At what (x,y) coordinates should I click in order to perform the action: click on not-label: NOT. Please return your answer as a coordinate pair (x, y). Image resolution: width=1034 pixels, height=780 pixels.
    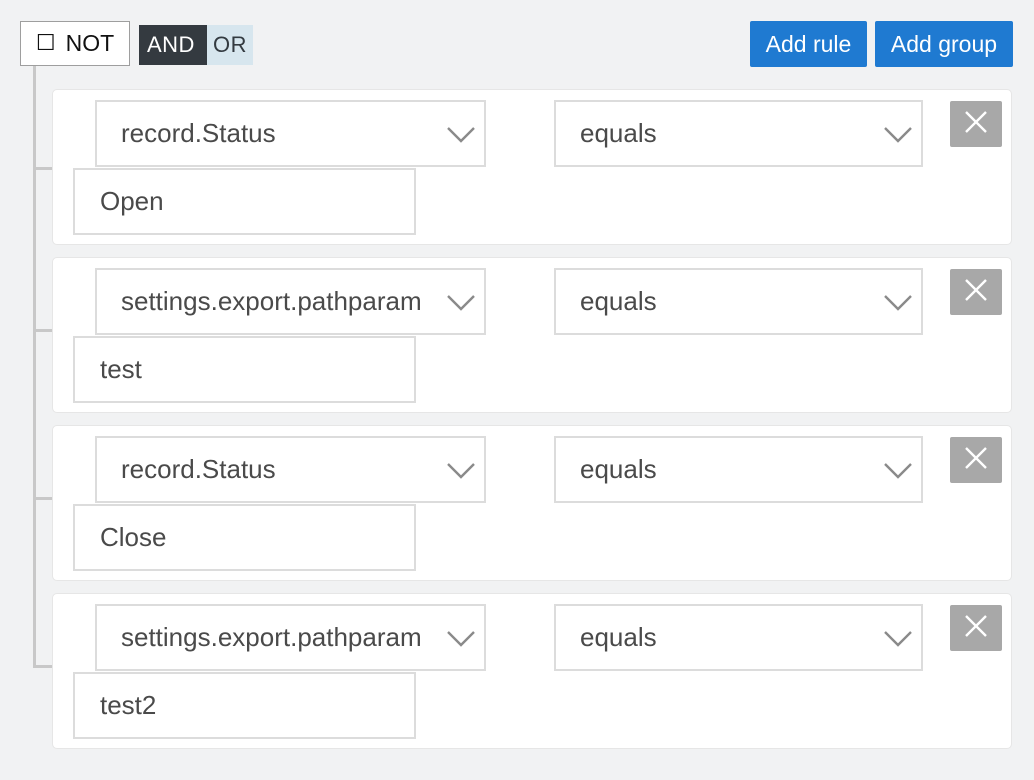
    Looking at the image, I should click on (90, 43).